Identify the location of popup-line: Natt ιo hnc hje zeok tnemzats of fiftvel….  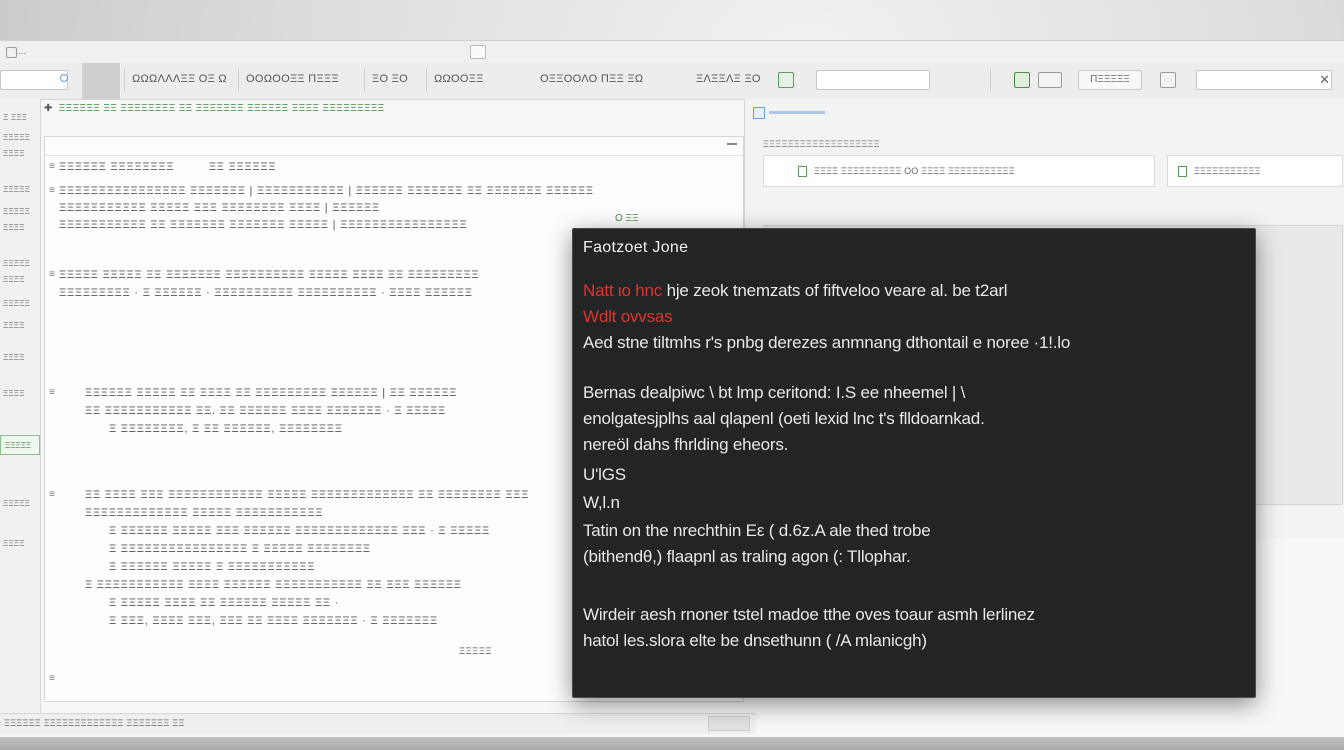
(795, 291).